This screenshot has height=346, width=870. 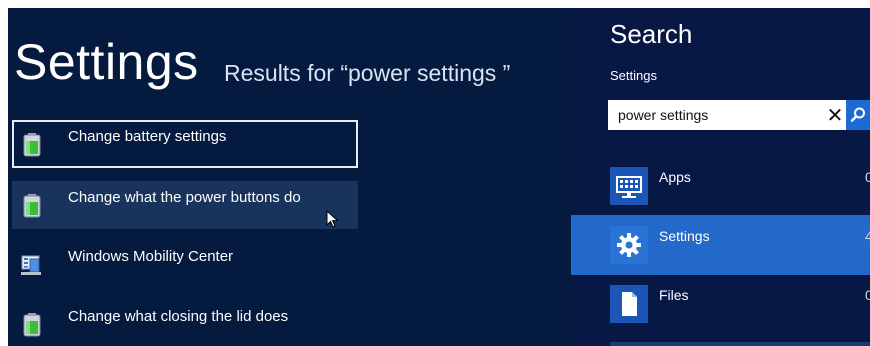 I want to click on result-windows-mobility-center: Windows Mobility Center, so click(x=185, y=264).